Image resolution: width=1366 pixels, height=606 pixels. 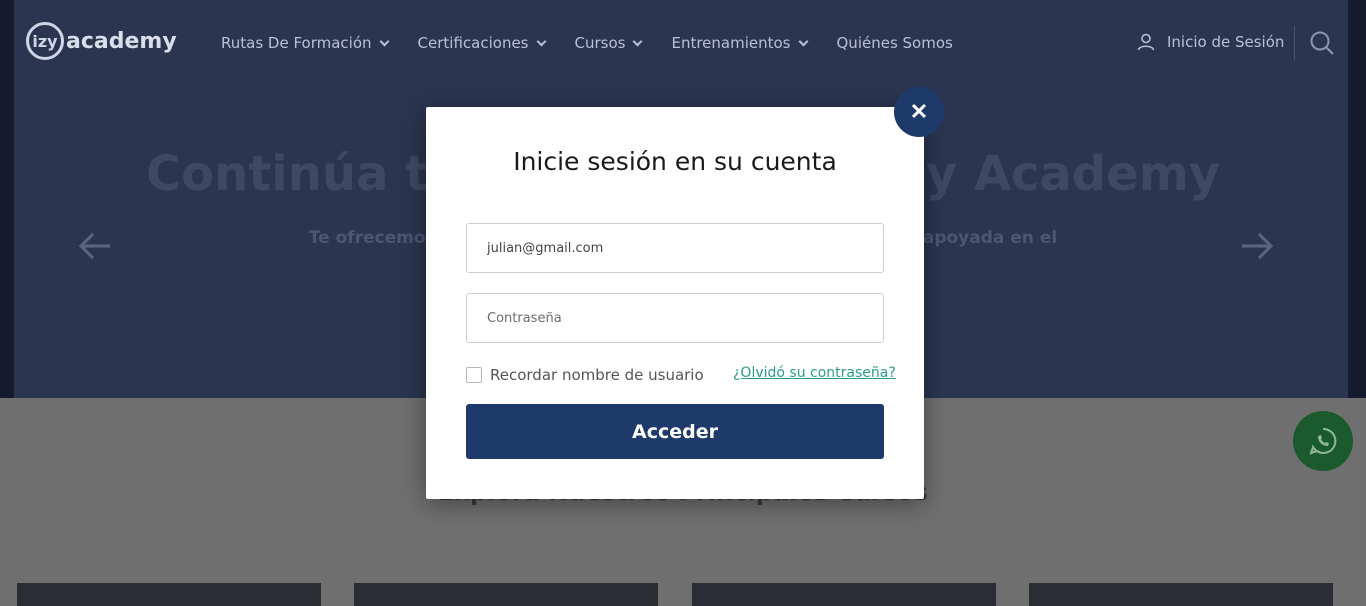 What do you see at coordinates (675, 248) in the screenshot?
I see `email-field` at bounding box center [675, 248].